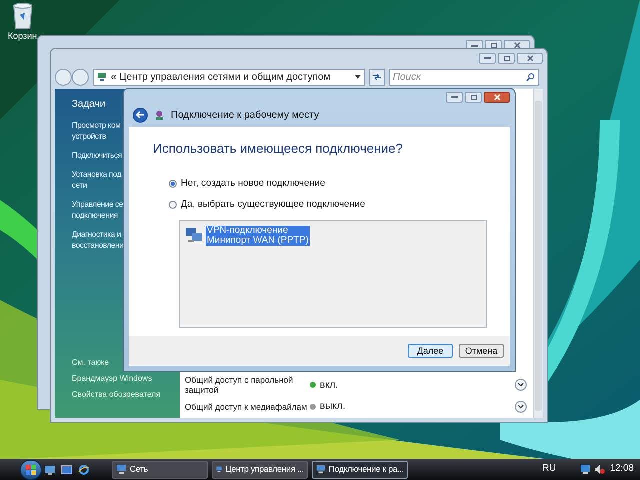 Image resolution: width=640 pixels, height=480 pixels. What do you see at coordinates (23, 36) in the screenshot?
I see `icon-label: Корзин` at bounding box center [23, 36].